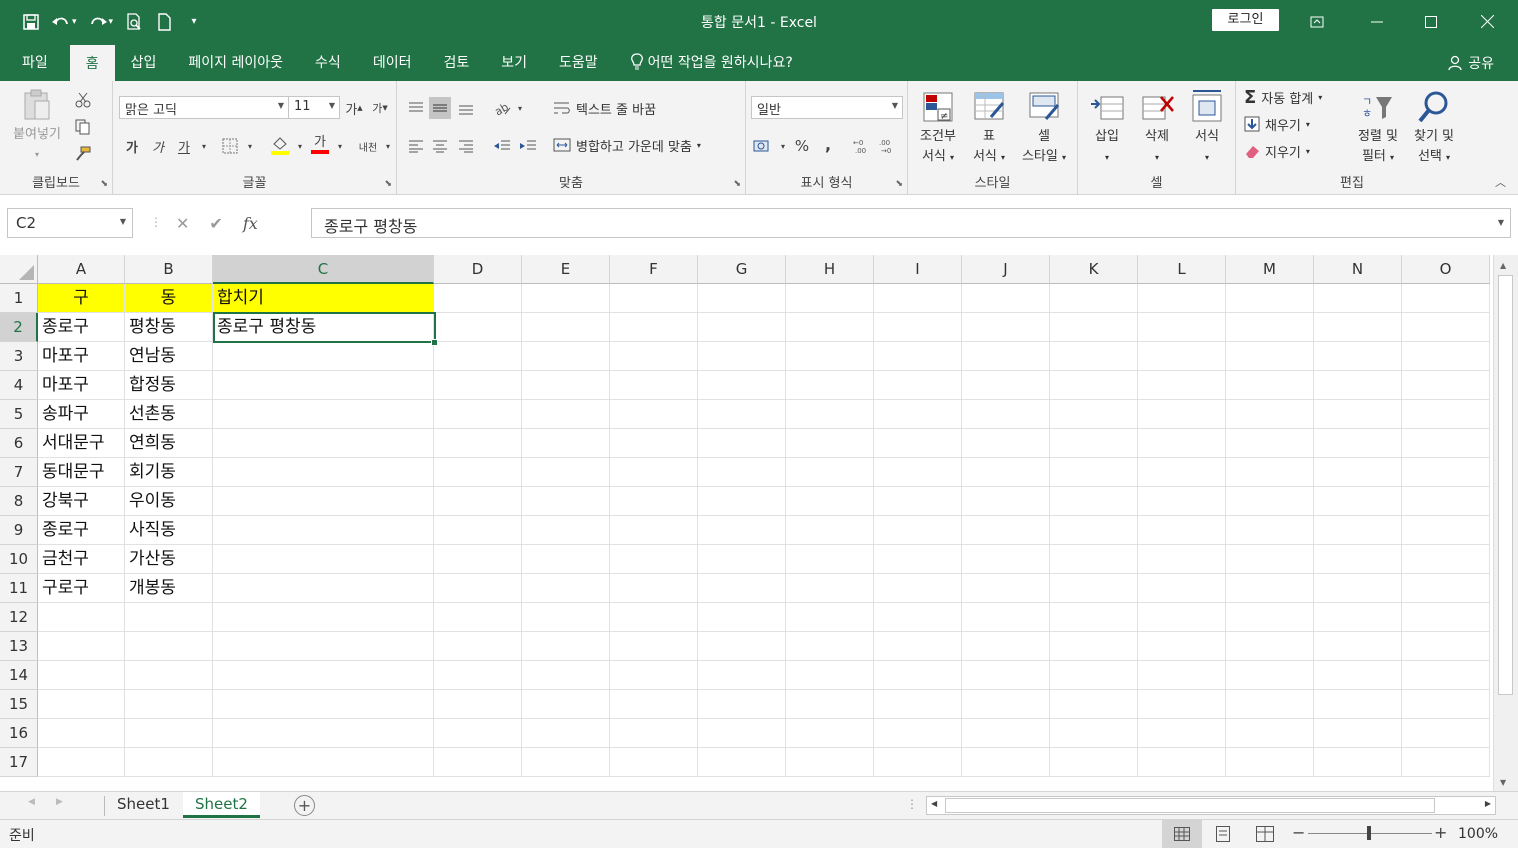 This screenshot has height=848, width=1518. I want to click on cell-l15, so click(1182, 704).